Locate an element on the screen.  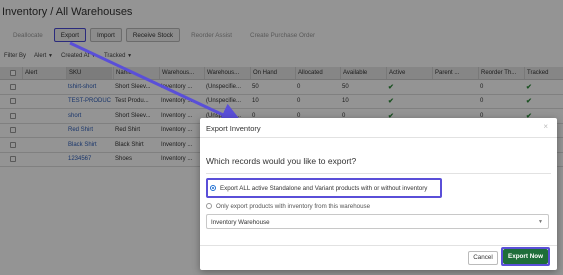
warehouse-select: Inventory Warehouse ▼ is located at coordinates (377, 221).